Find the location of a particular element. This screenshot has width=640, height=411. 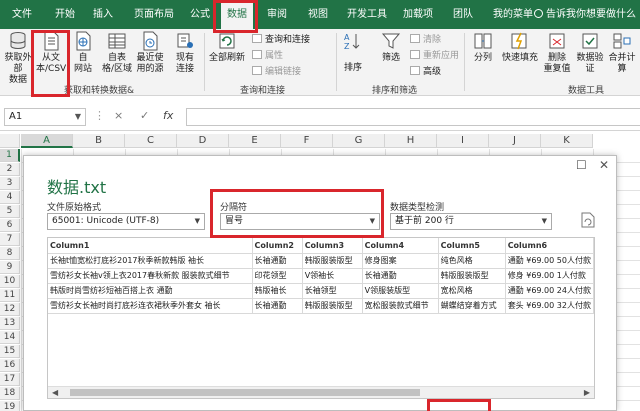

file-origin-select: 65001: Unicode (UTF-8) ▼ is located at coordinates (126, 221).